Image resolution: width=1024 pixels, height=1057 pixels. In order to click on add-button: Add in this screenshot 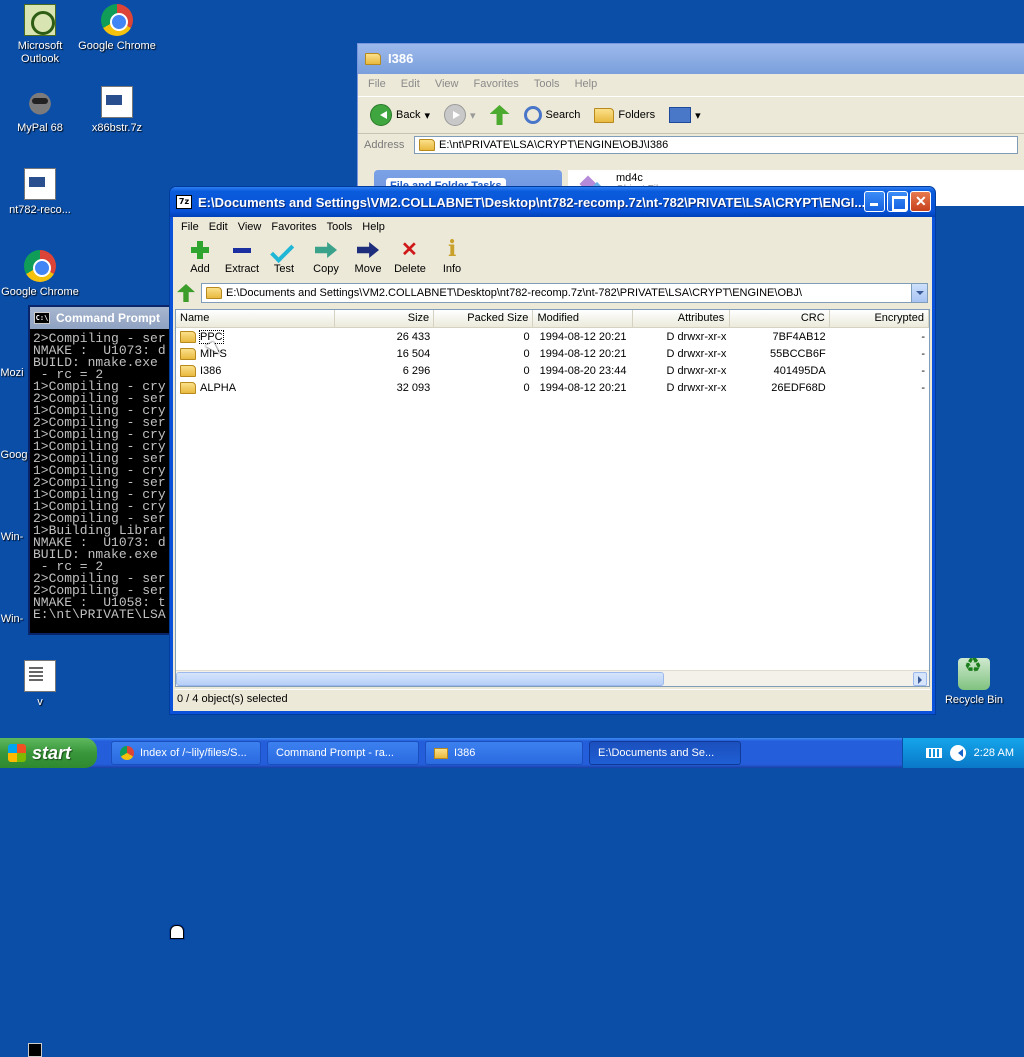, I will do `click(200, 256)`.